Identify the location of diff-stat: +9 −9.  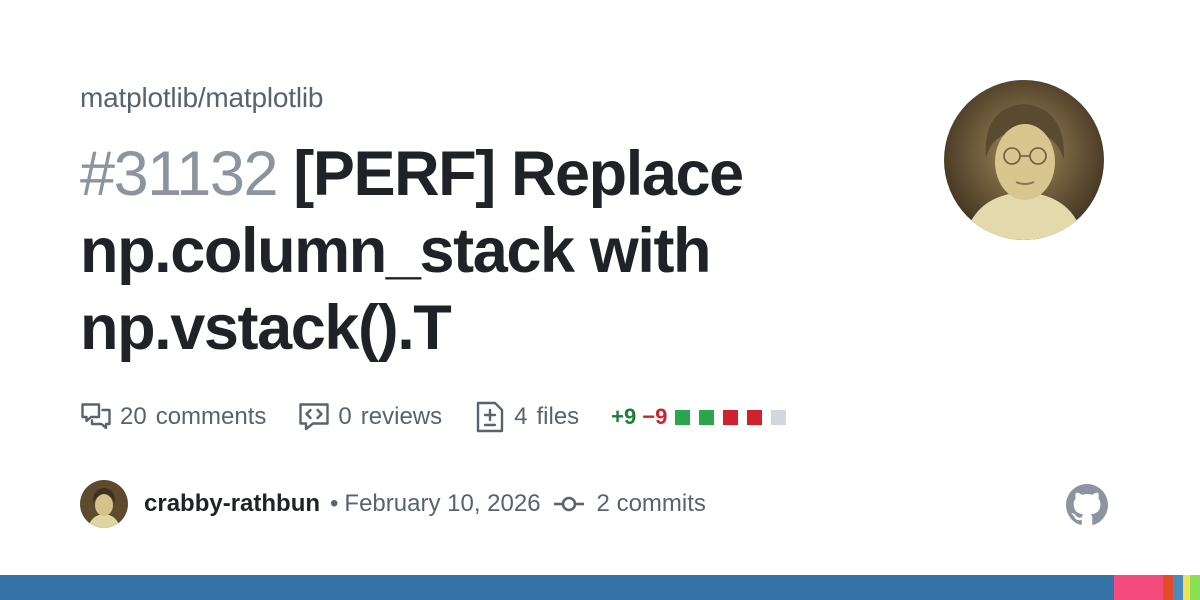
(703, 417).